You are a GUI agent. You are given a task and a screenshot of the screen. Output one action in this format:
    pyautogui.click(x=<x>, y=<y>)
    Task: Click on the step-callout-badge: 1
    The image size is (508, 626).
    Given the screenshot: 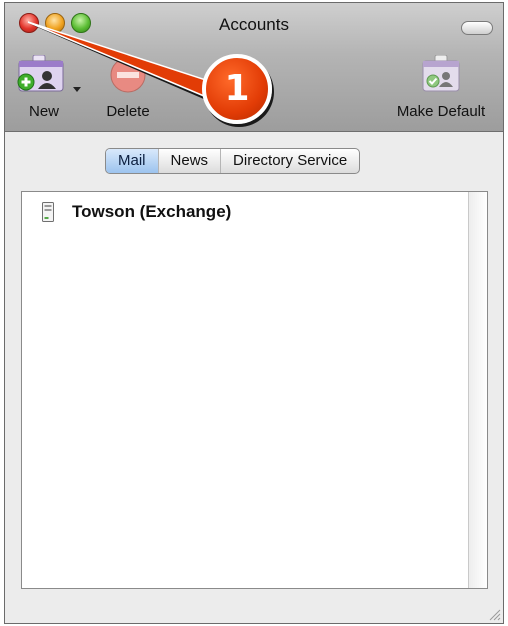 What is the action you would take?
    pyautogui.click(x=237, y=89)
    